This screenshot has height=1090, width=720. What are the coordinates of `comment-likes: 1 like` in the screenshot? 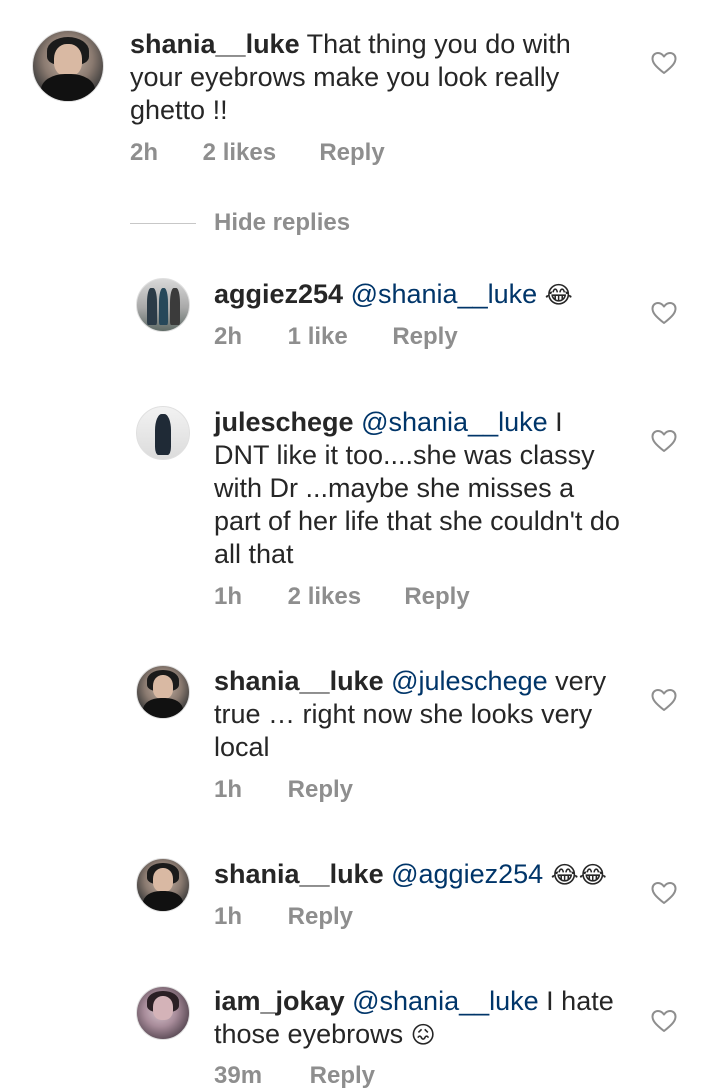 It's located at (337, 337).